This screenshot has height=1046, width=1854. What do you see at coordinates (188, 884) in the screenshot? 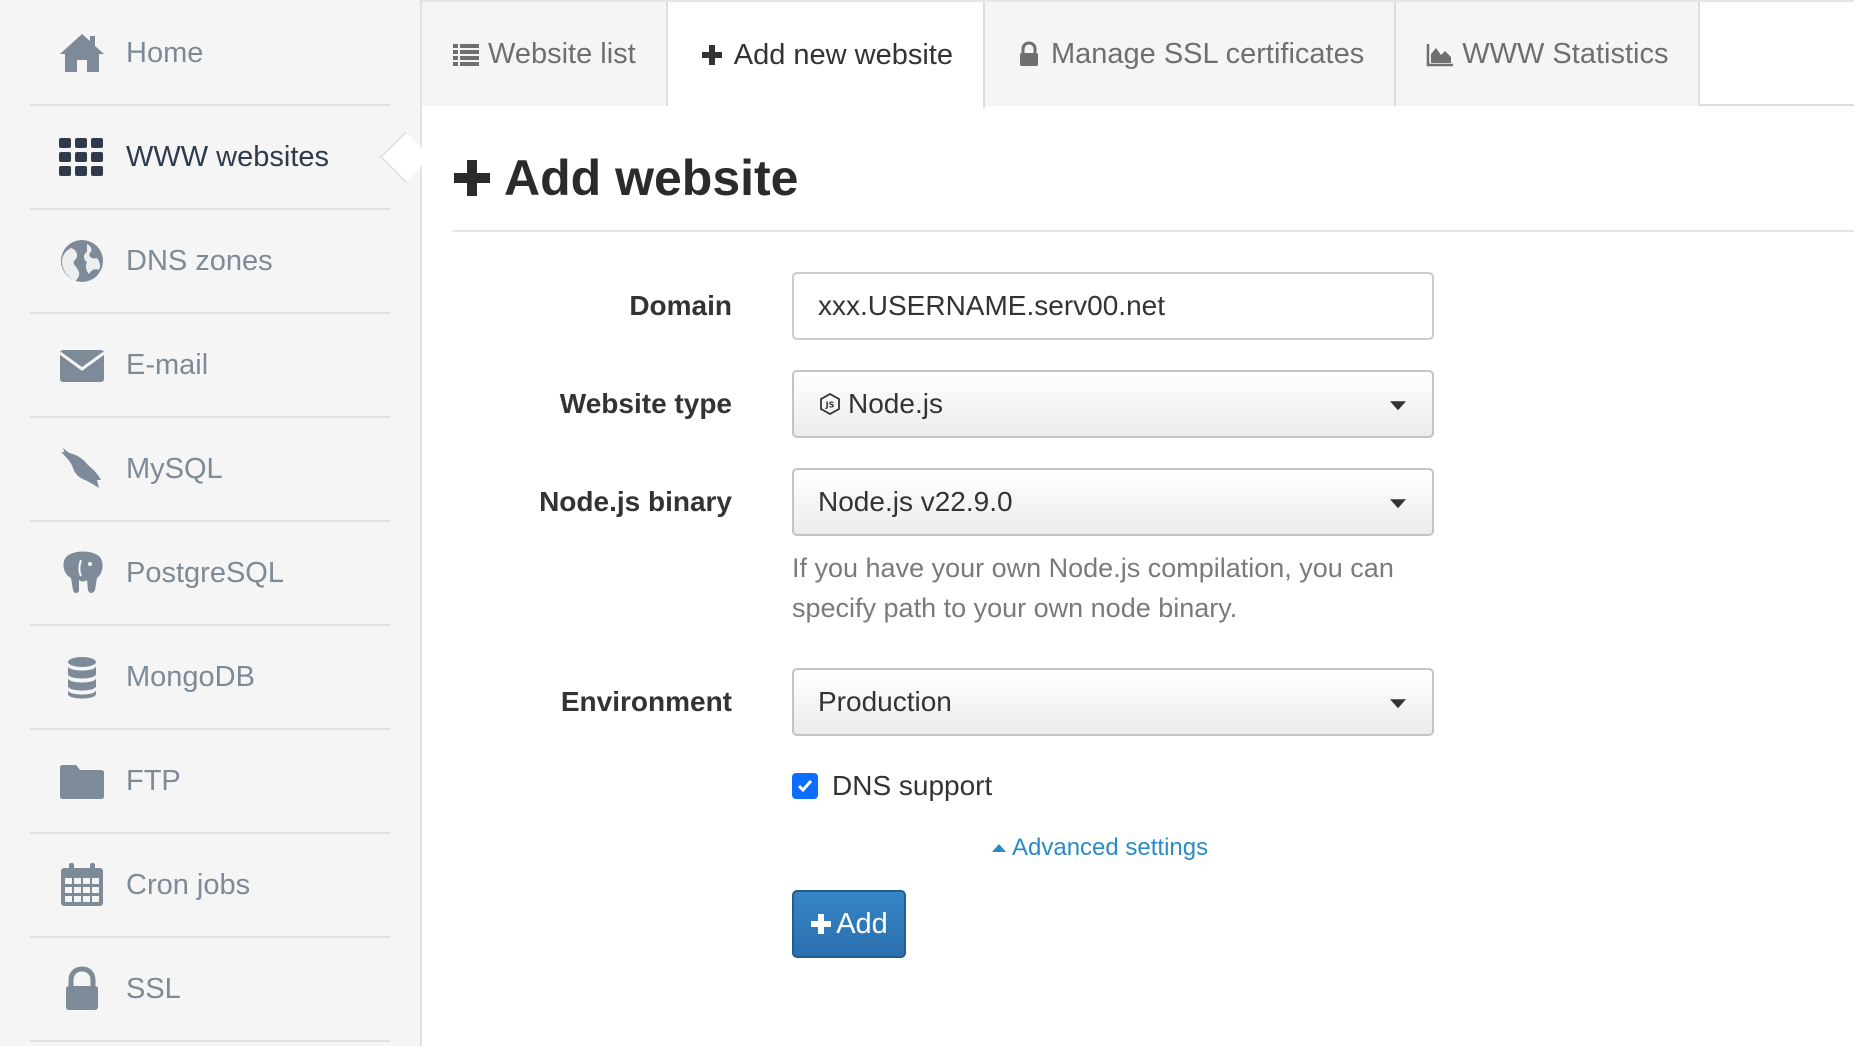
I see `sidebar-item-label: Cron jobs` at bounding box center [188, 884].